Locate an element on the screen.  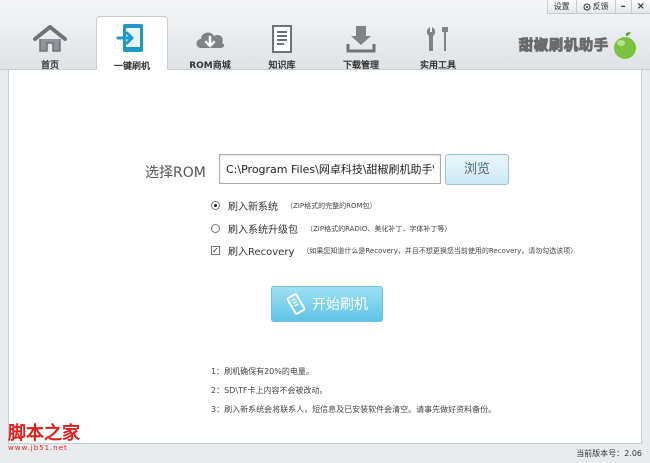
status-bar is located at coordinates (325, 453).